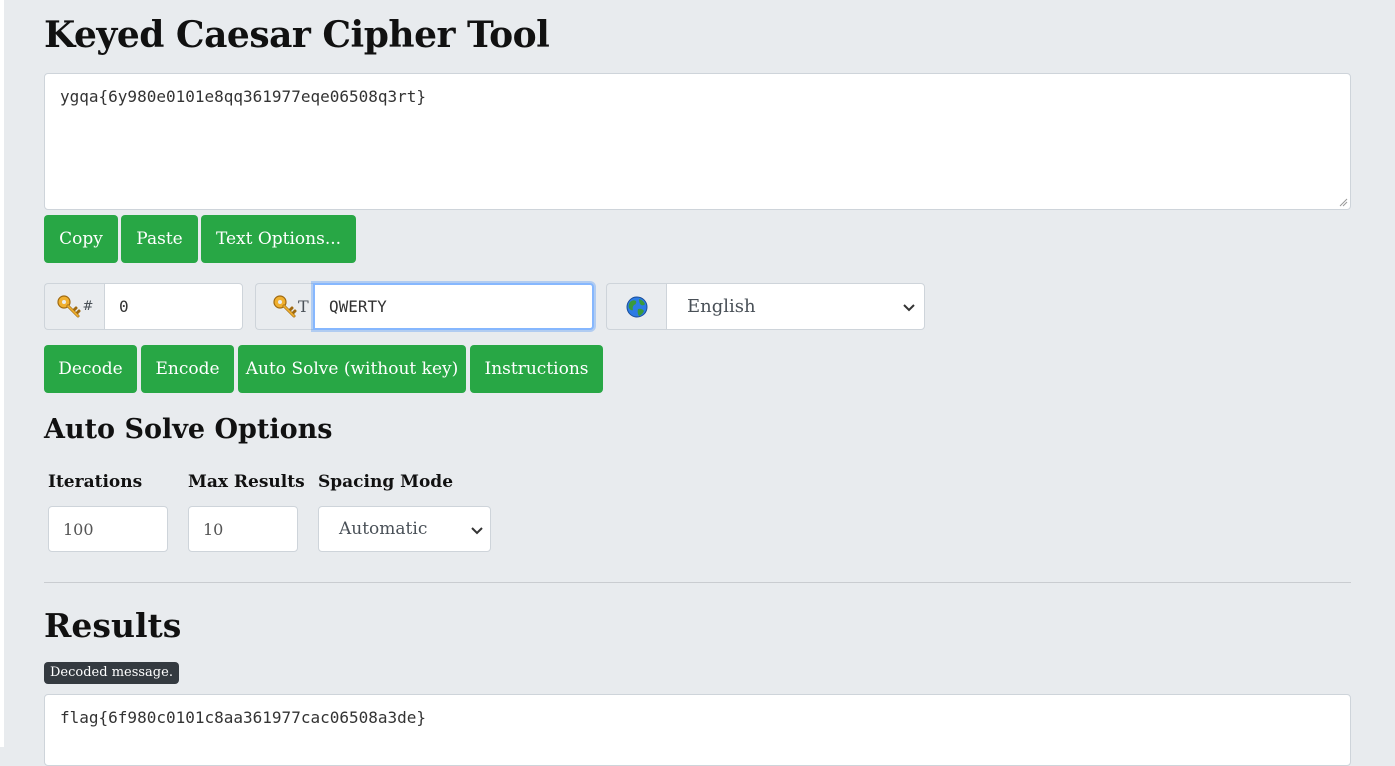 The width and height of the screenshot is (1395, 766). What do you see at coordinates (88, 306) in the screenshot?
I see `shift-addon-text: #` at bounding box center [88, 306].